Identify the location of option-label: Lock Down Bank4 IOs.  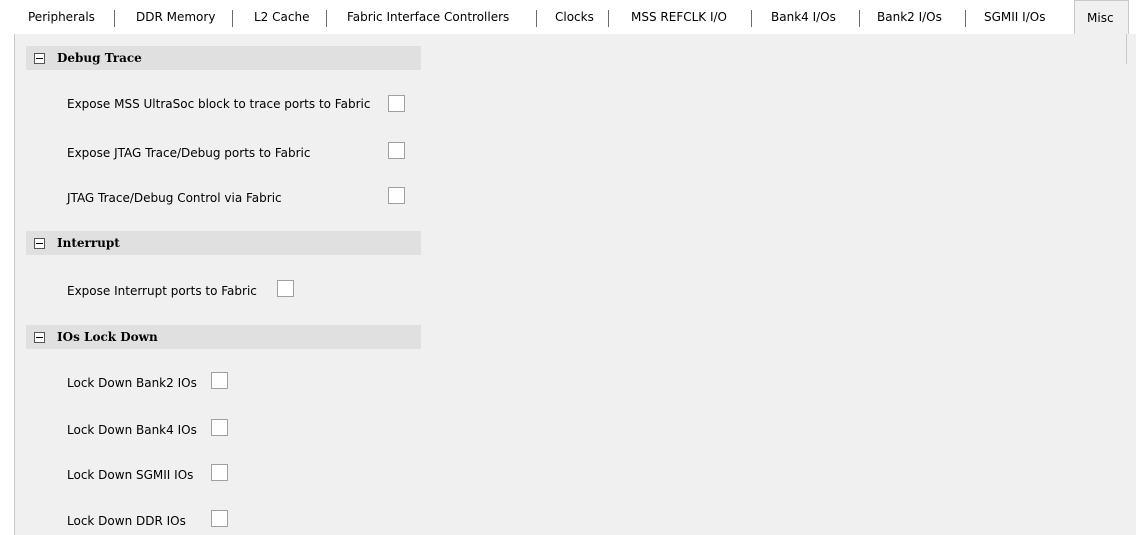
(132, 430).